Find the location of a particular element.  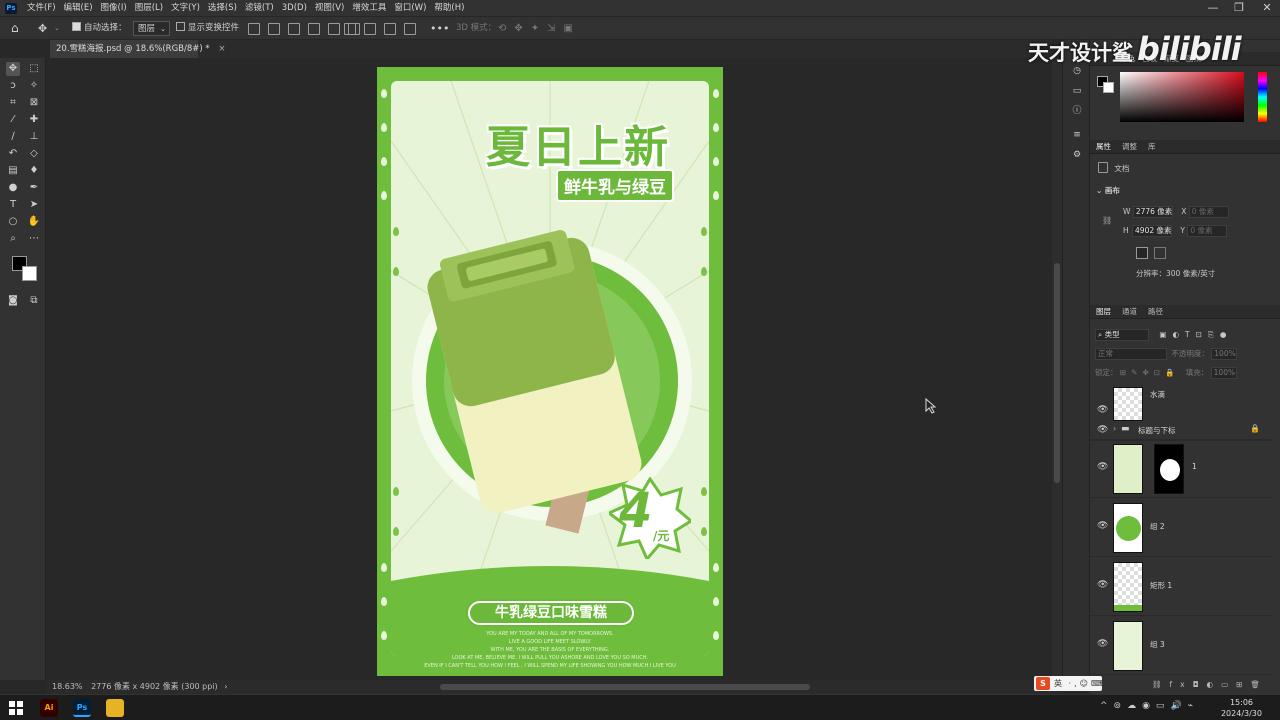

opacity-field: 100% is located at coordinates (1224, 354).